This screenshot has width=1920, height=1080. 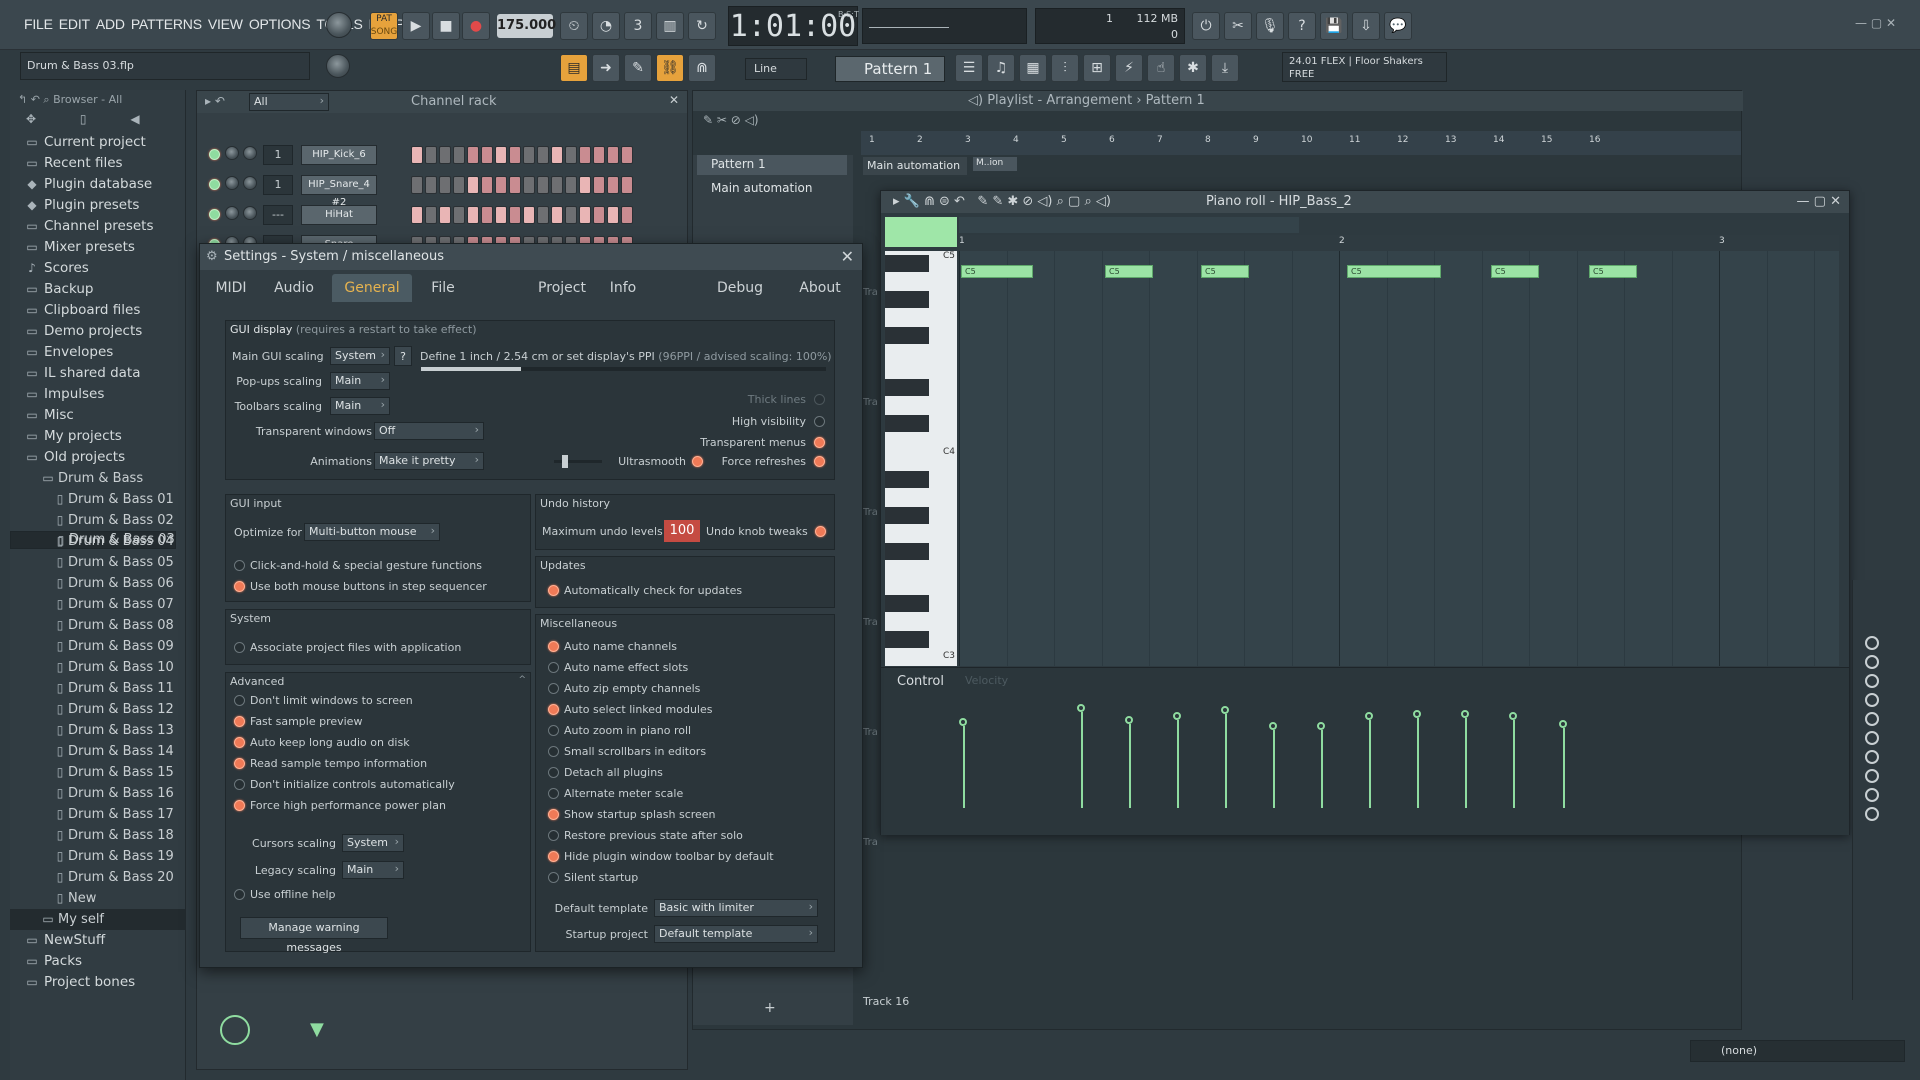 I want to click on stop-button: ■, so click(x=446, y=26).